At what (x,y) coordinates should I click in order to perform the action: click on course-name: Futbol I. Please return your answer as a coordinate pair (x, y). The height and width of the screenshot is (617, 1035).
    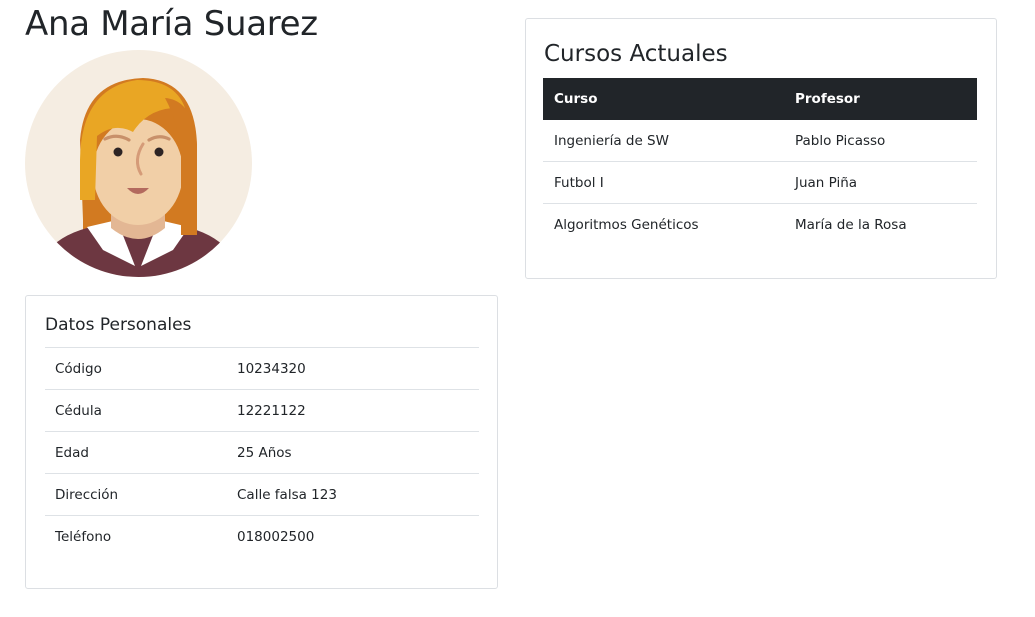
    Looking at the image, I should click on (663, 182).